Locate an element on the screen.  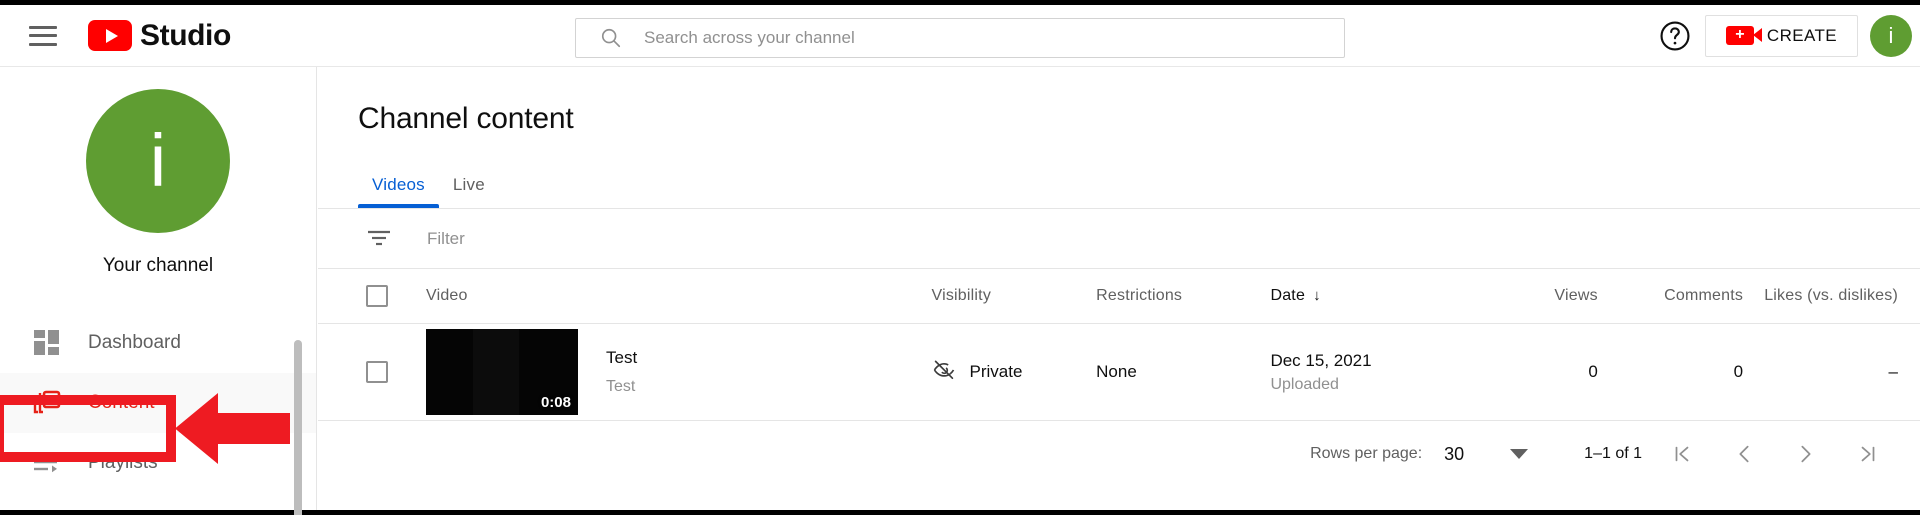
search-icon is located at coordinates (611, 38).